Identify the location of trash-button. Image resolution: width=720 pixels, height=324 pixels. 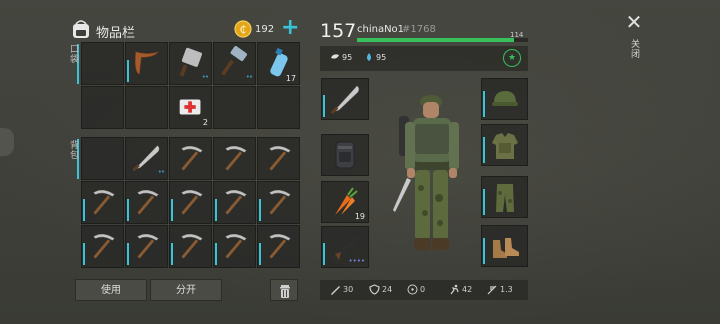
(284, 290).